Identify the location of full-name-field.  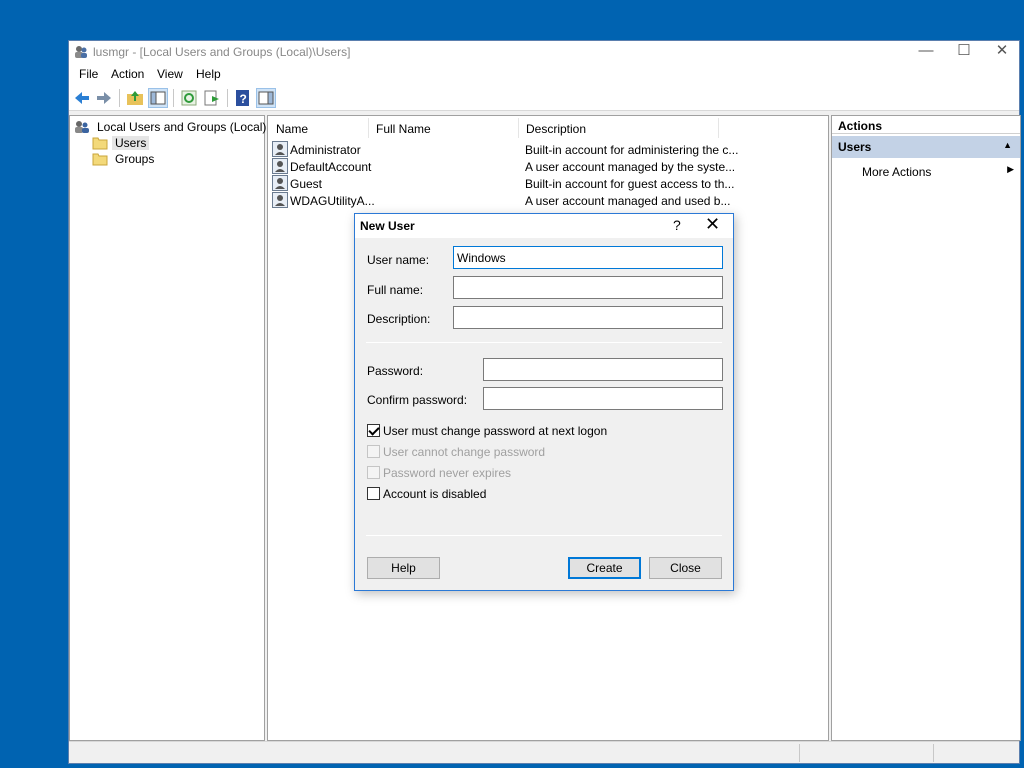
(588, 287).